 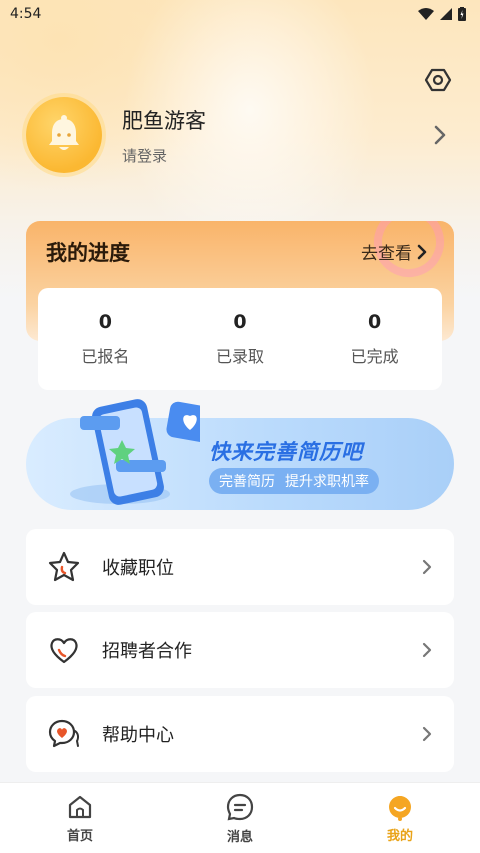 What do you see at coordinates (375, 339) in the screenshot?
I see `stat-completed: 0 已完成` at bounding box center [375, 339].